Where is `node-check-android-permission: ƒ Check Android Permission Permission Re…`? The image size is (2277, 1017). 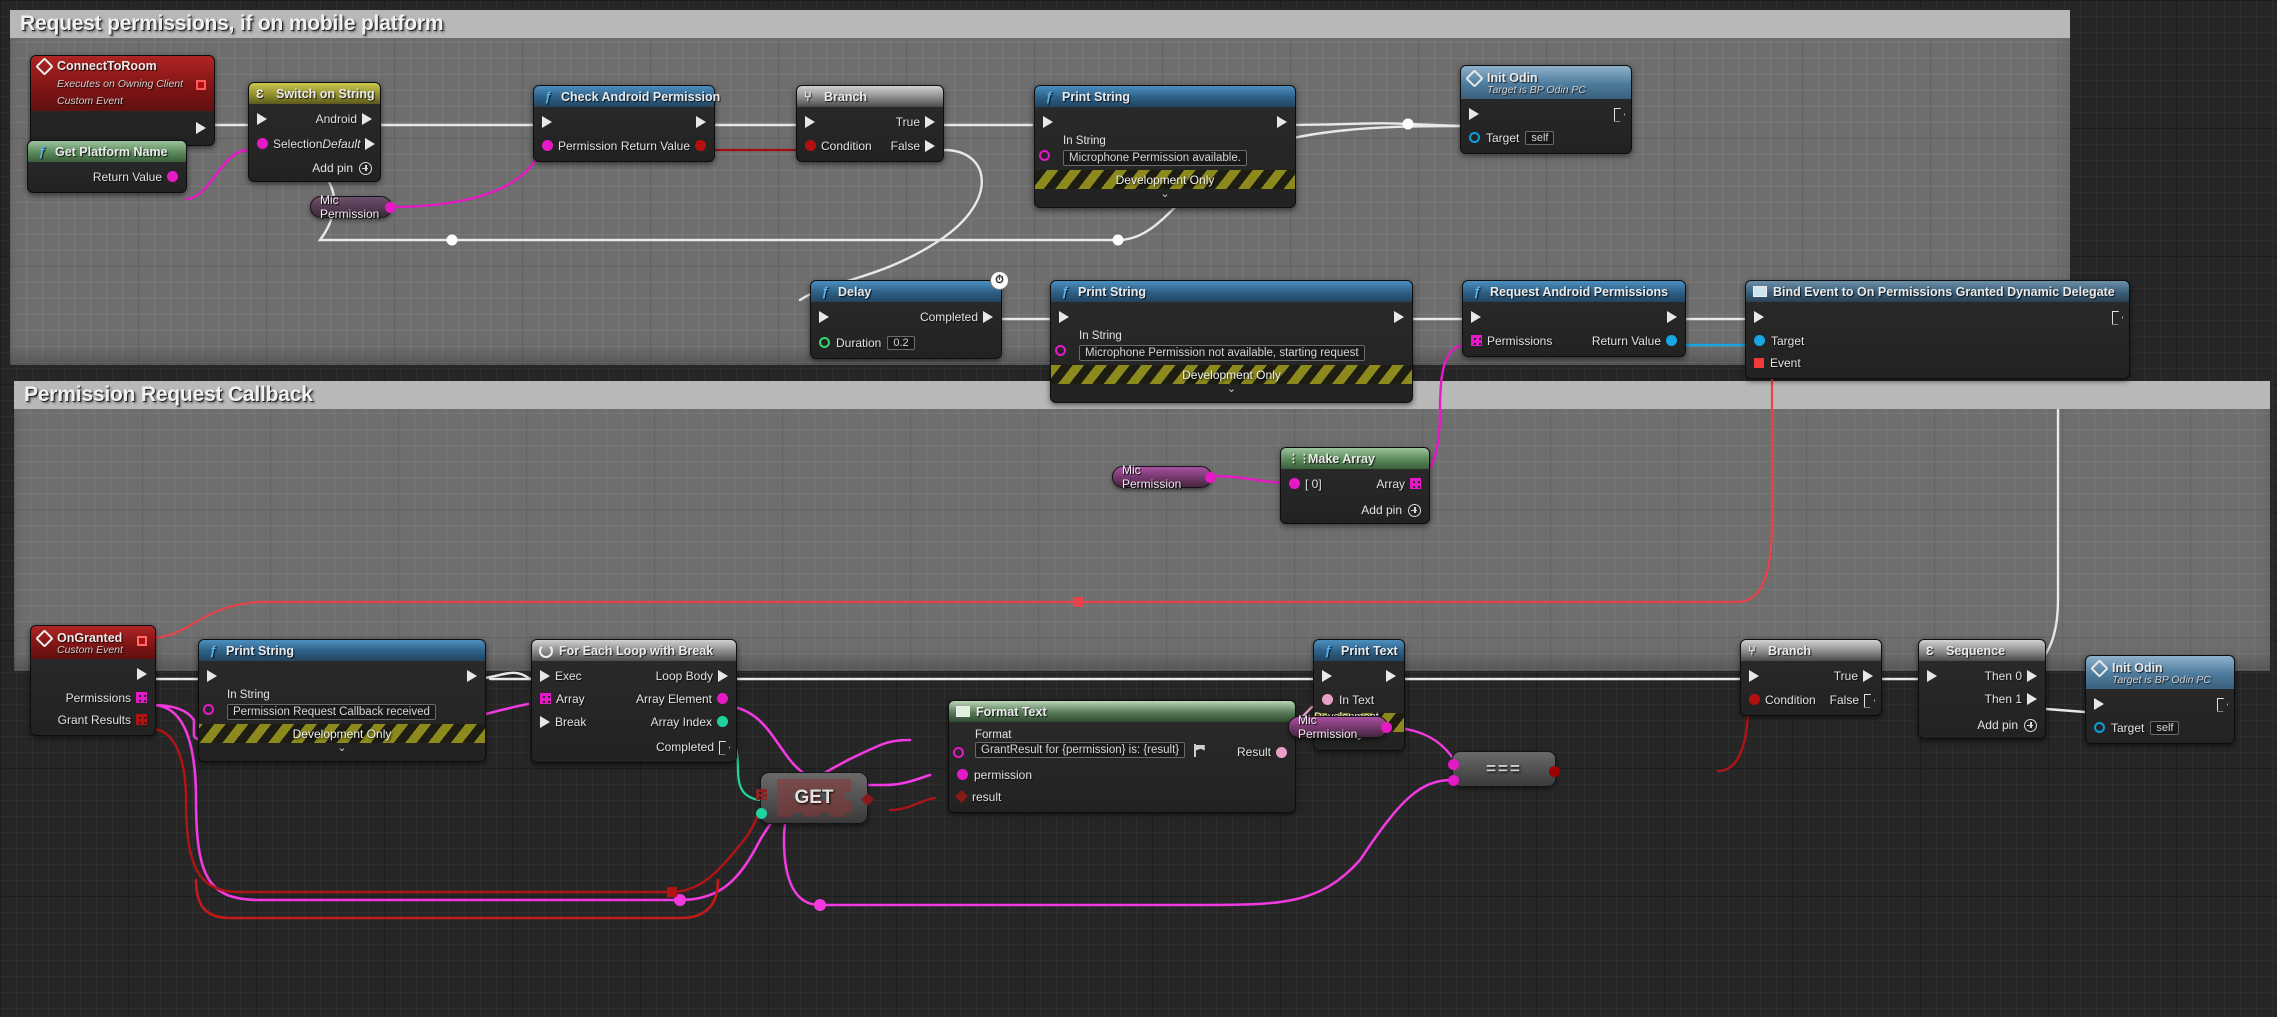
node-check-android-permission: ƒ Check Android Permission Permission Re… is located at coordinates (626, 123).